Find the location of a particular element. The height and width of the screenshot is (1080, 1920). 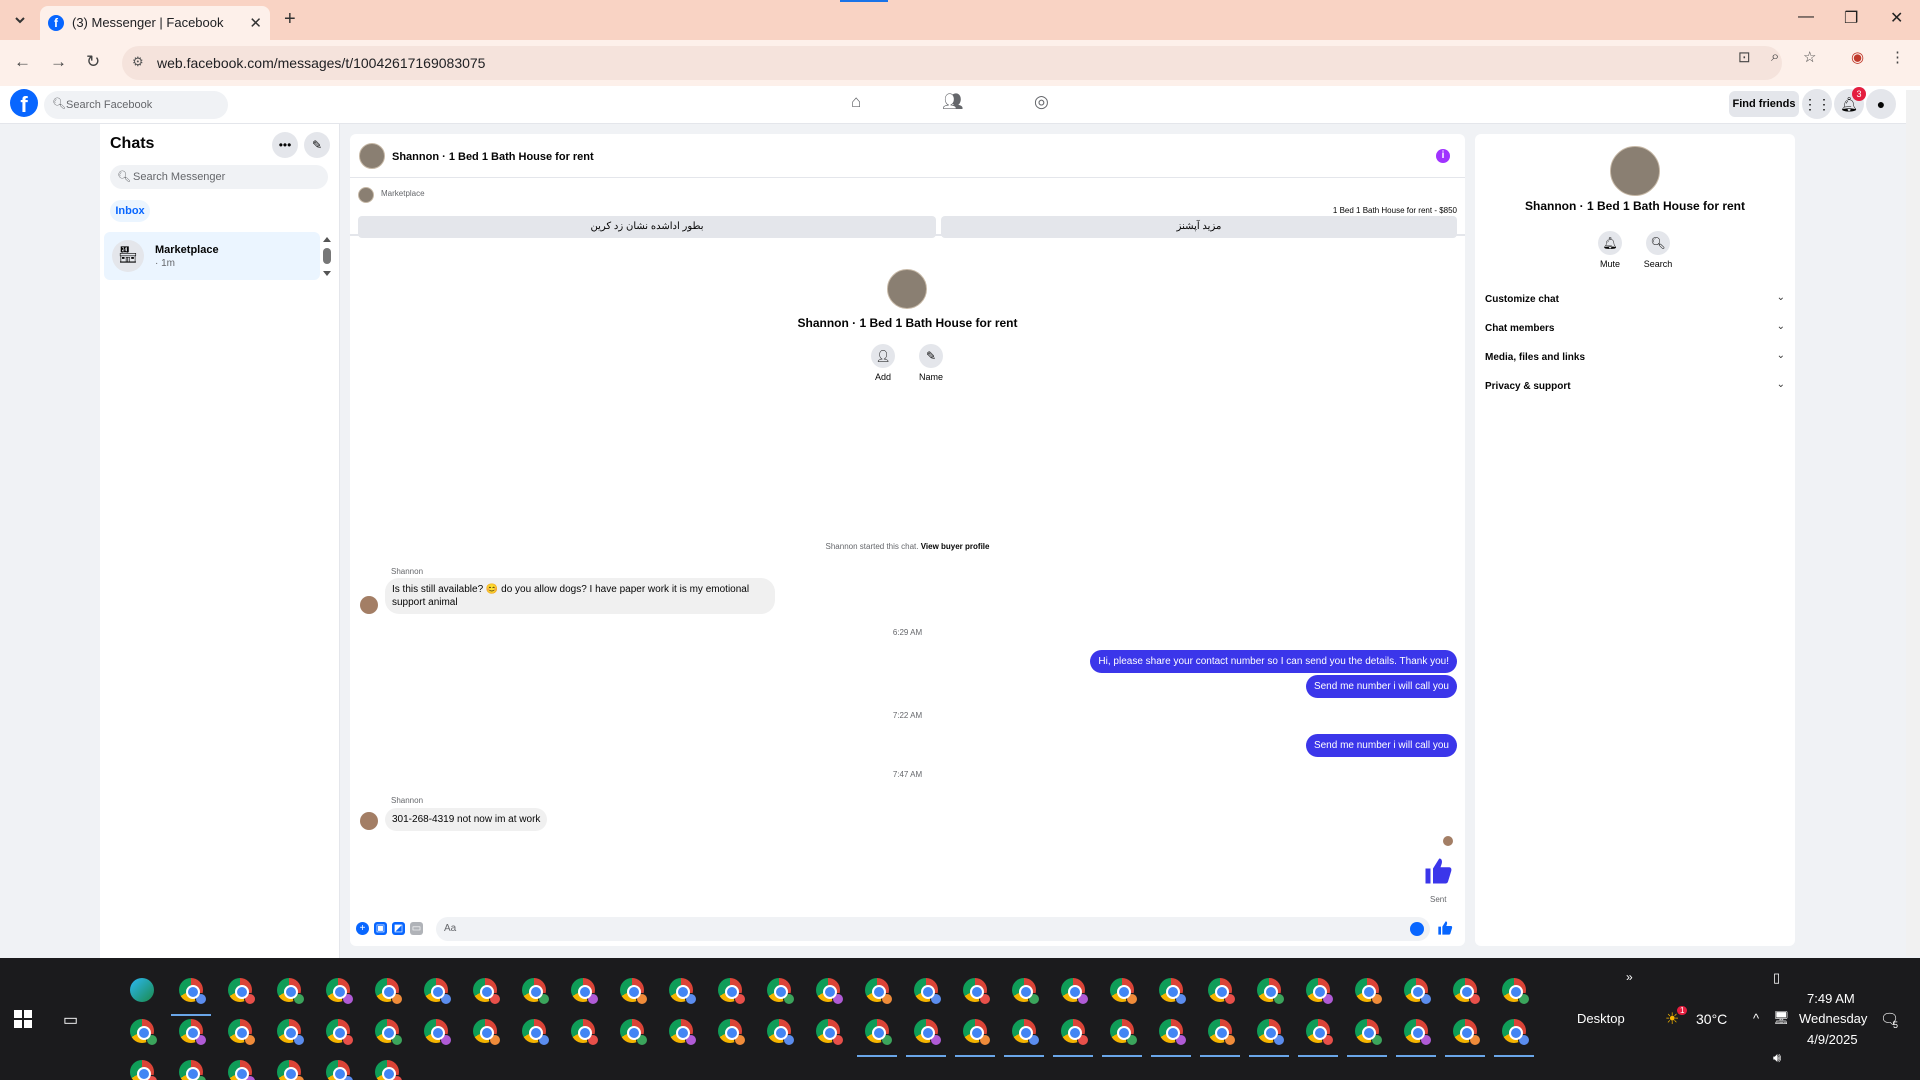

add-people-button: 👤︎ Add is located at coordinates (883, 363).